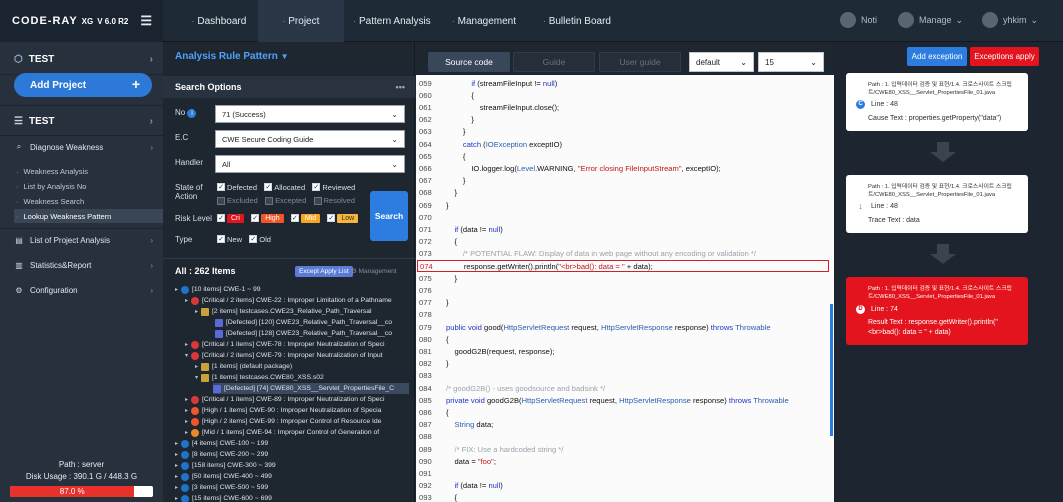 Image resolution: width=1063 pixels, height=502 pixels. Describe the element at coordinates (52, 171) in the screenshot. I see `sidebar-sub-weakness-analysis: · Weakness Analysis` at that location.